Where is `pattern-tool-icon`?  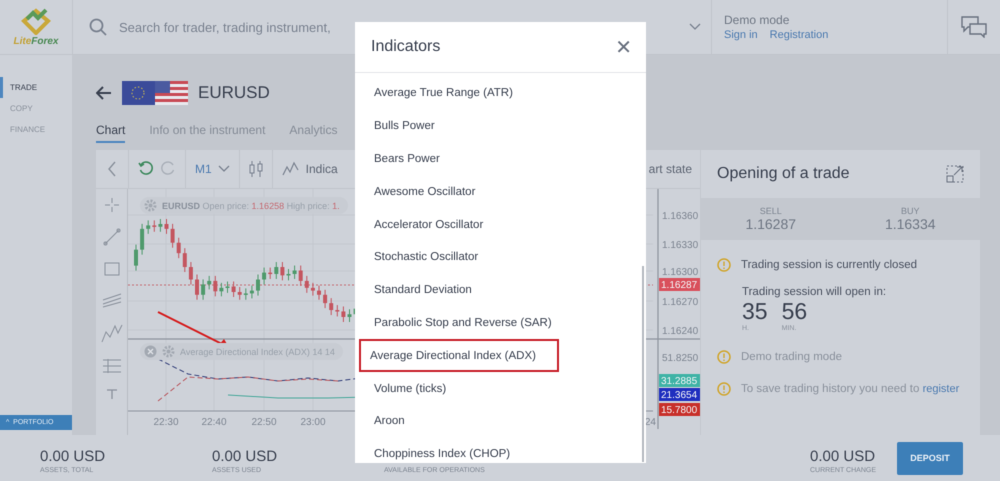
pattern-tool-icon is located at coordinates (111, 333).